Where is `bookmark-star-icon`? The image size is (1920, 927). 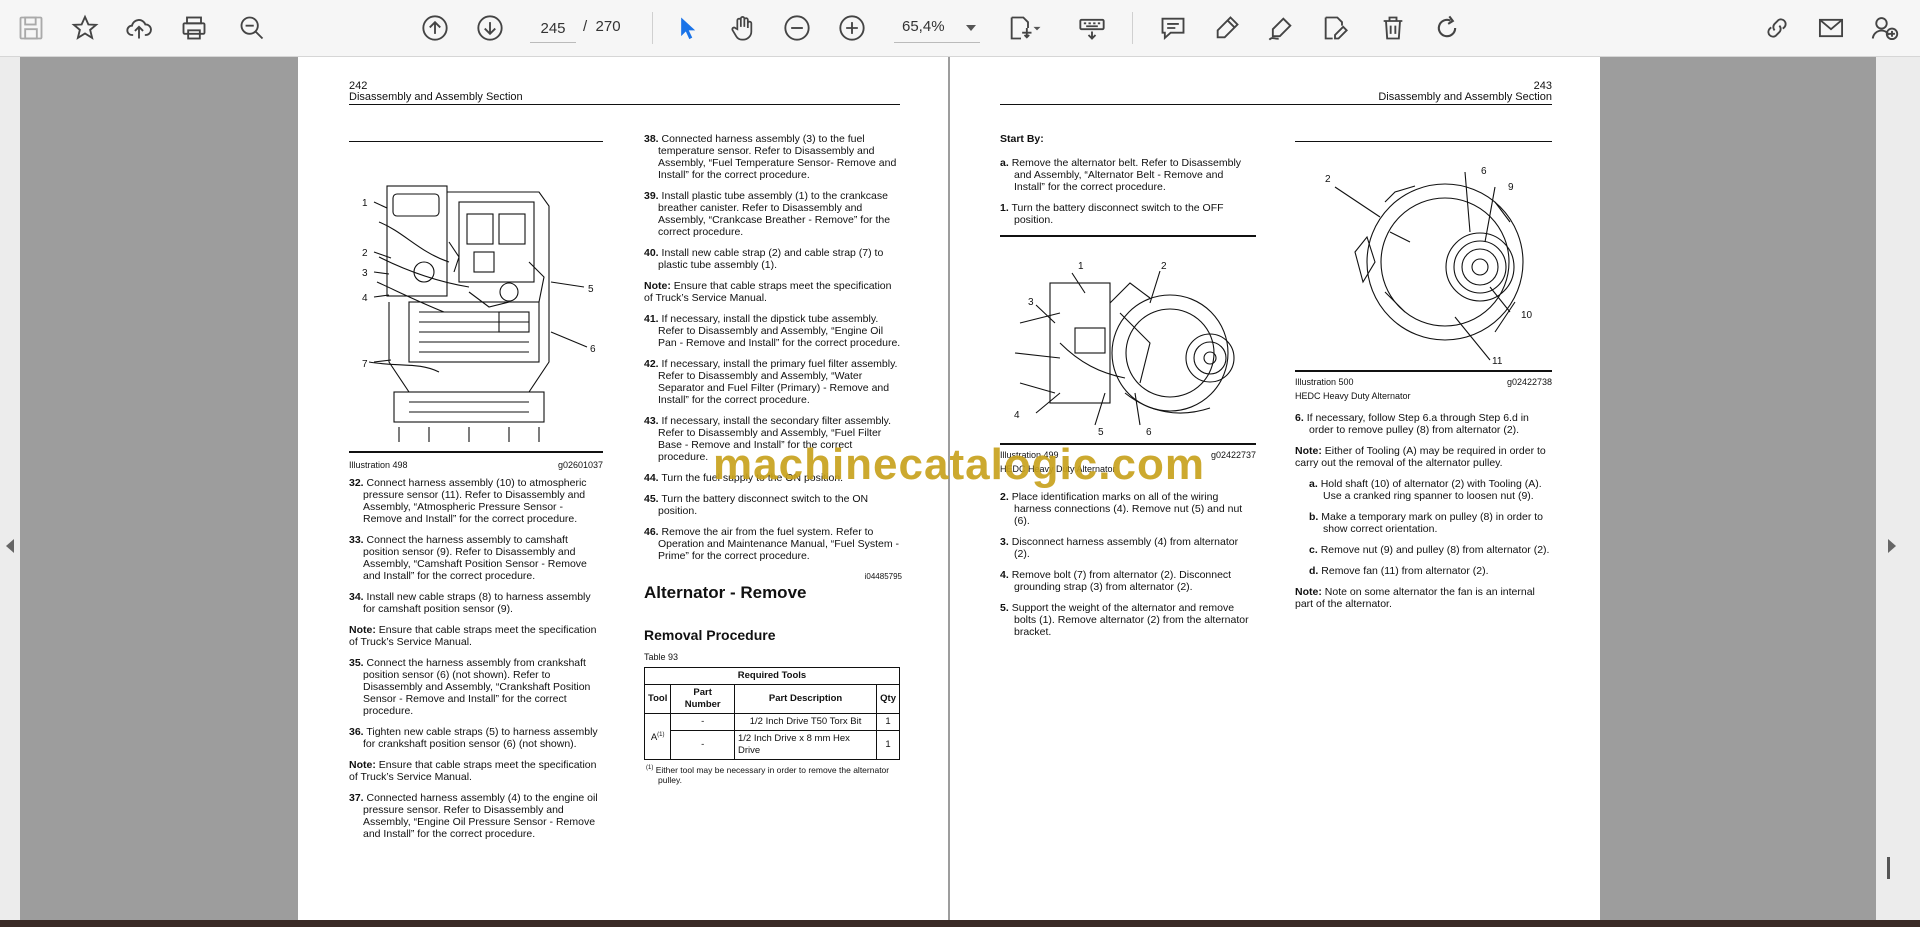
bookmark-star-icon is located at coordinates (85, 28).